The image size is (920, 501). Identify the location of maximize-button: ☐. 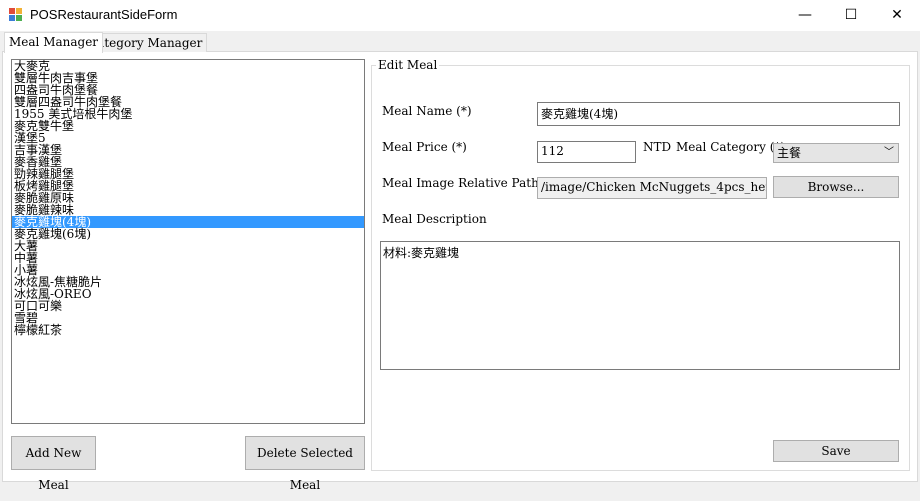
(851, 15).